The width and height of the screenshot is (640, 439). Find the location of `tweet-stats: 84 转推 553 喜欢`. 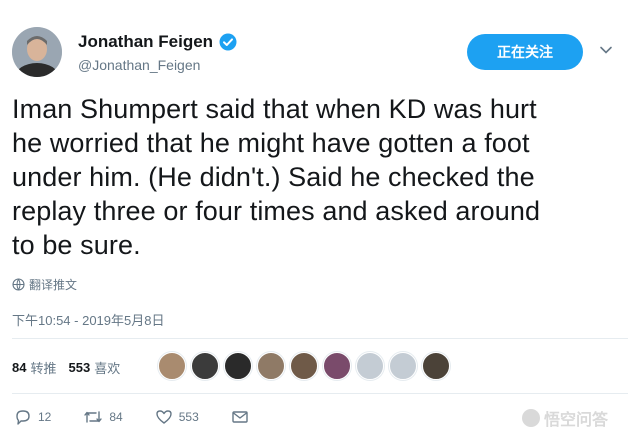

tweet-stats: 84 转推 553 喜欢 is located at coordinates (72, 367).